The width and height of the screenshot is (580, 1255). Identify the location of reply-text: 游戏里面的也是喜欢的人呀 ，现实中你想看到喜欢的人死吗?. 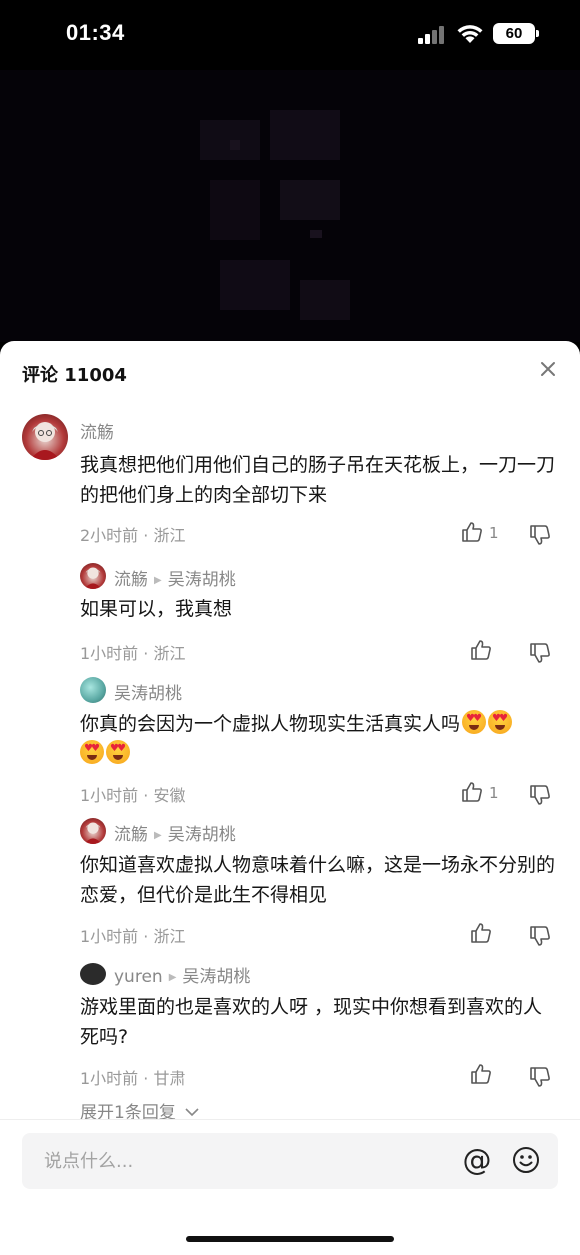
(311, 1022).